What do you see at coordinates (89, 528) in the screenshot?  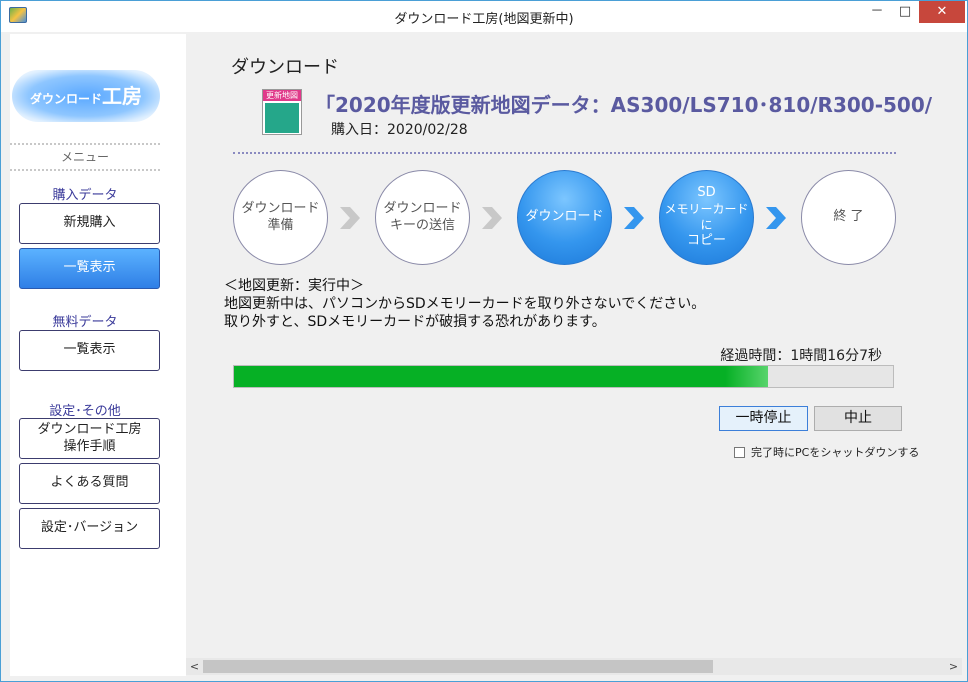 I see `settings-version-button: 設定･バージョン` at bounding box center [89, 528].